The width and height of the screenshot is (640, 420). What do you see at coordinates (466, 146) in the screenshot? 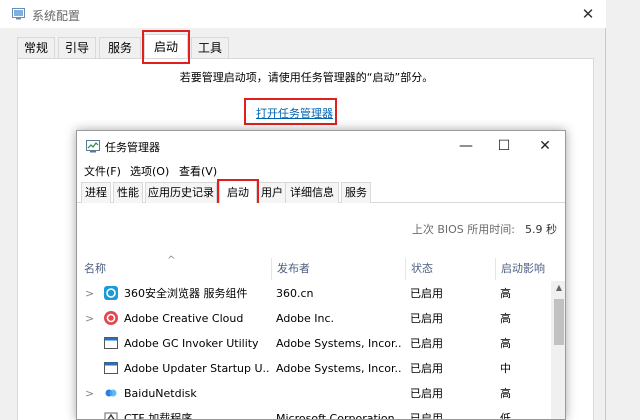
I see `minimize-icon: —` at bounding box center [466, 146].